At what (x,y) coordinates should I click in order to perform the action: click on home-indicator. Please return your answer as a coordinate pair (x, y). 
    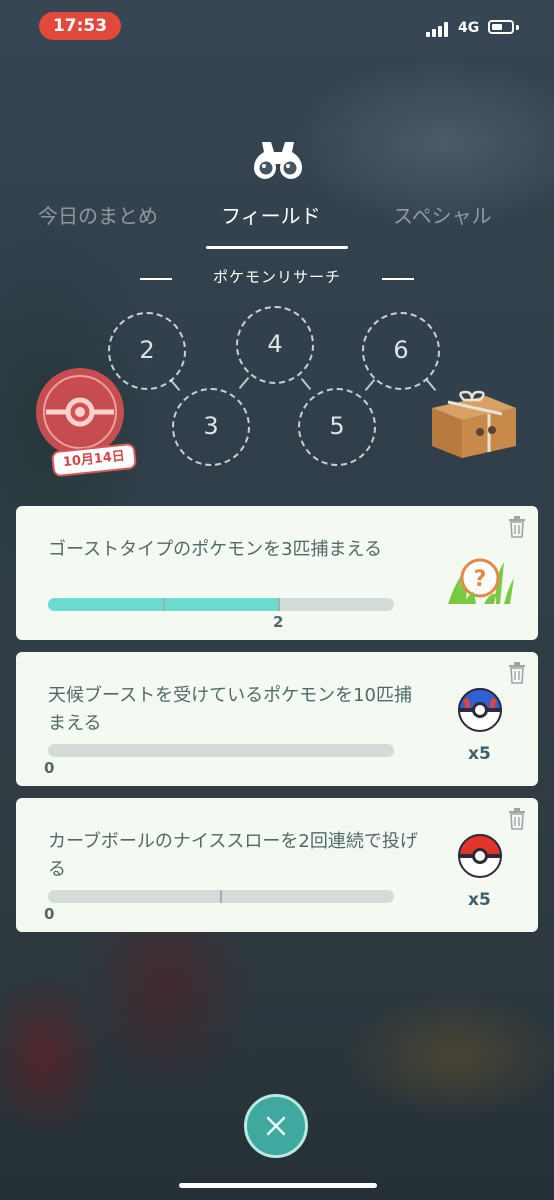
    Looking at the image, I should click on (278, 1185).